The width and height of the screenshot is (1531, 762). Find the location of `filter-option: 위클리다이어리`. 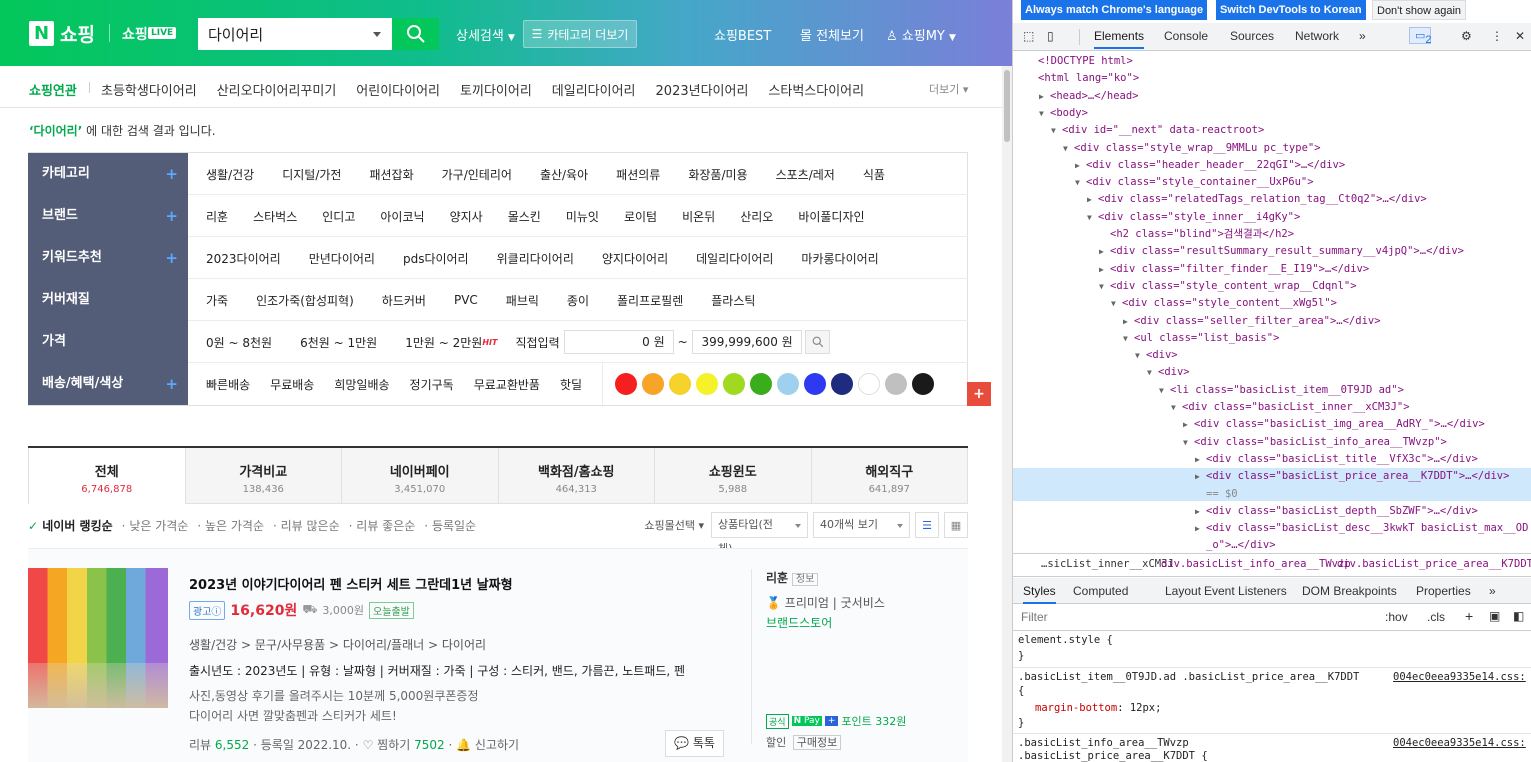

filter-option: 위클리다이어리 is located at coordinates (535, 258).